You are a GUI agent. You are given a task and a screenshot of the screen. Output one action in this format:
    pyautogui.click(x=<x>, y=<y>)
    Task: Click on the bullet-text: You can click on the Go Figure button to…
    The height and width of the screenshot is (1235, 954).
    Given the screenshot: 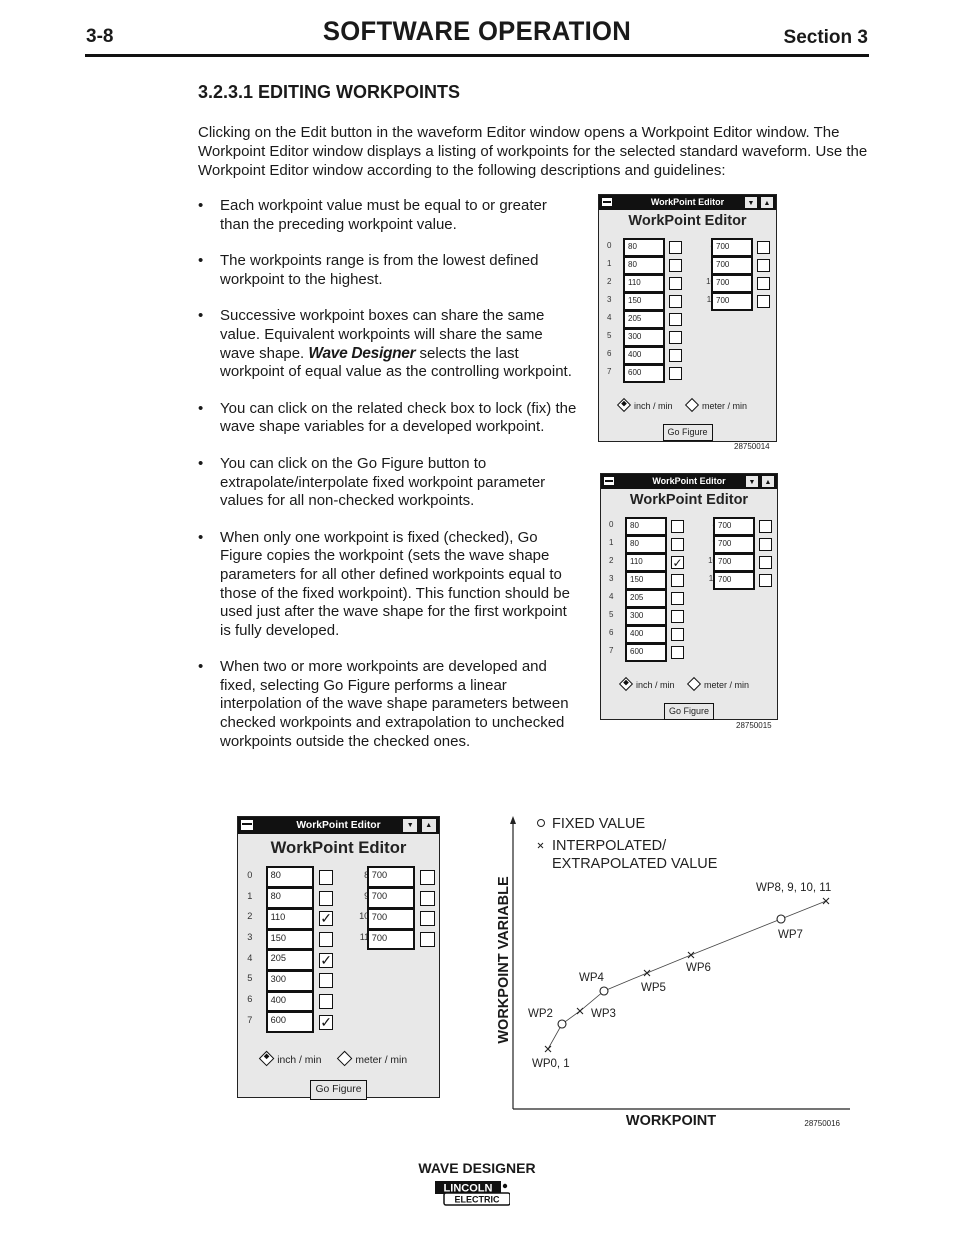 What is the action you would take?
    pyautogui.click(x=383, y=482)
    